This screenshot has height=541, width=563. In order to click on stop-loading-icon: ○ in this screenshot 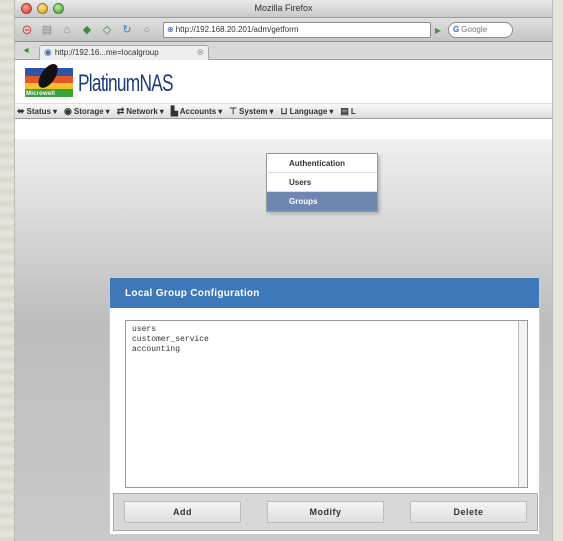, I will do `click(147, 30)`.